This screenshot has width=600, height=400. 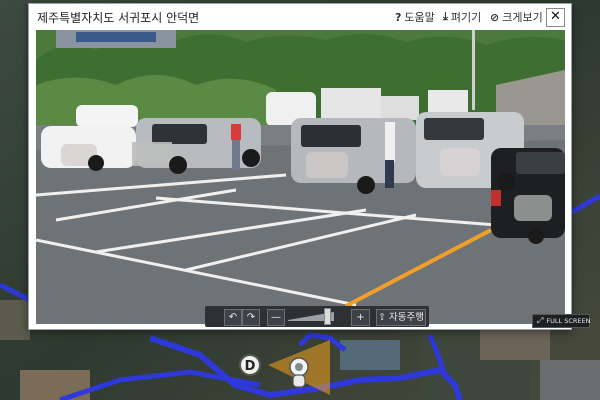 I want to click on enlarge-button: ⊘ 크게보기, so click(x=516, y=17).